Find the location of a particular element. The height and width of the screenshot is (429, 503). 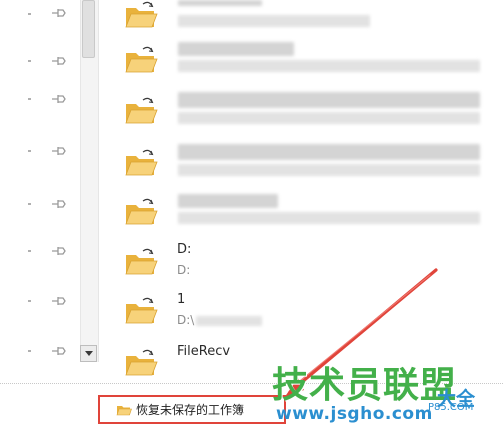

watermark-small-text: P85.COM is located at coordinates (451, 407).